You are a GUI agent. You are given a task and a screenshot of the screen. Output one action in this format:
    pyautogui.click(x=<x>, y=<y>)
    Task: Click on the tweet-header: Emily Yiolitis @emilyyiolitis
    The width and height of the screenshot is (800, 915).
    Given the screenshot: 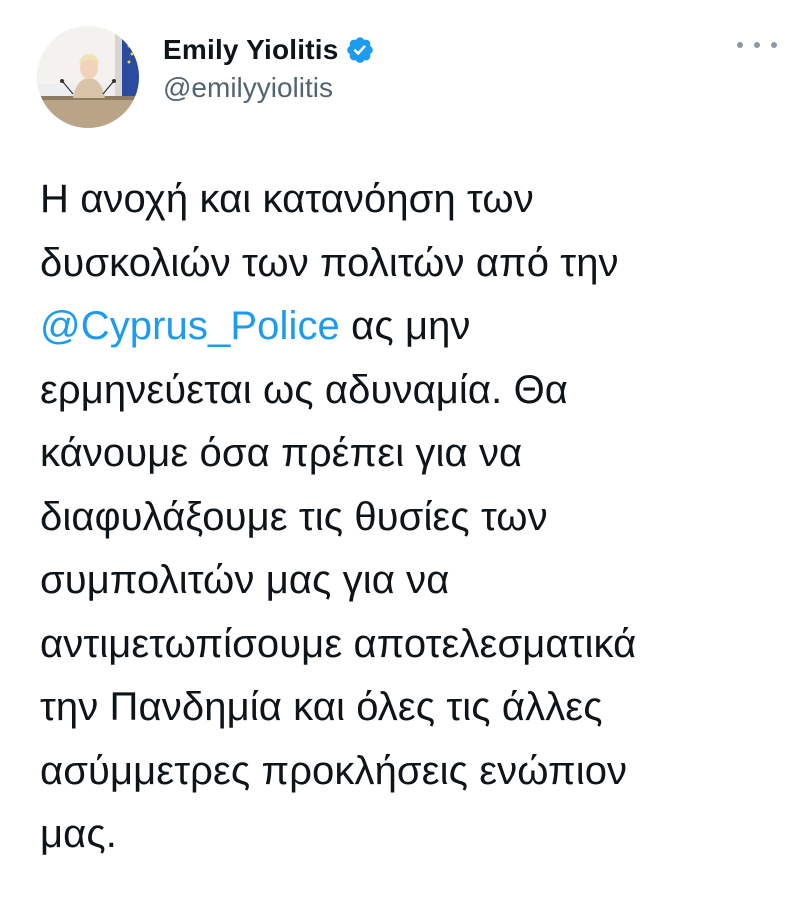 What is the action you would take?
    pyautogui.click(x=407, y=77)
    